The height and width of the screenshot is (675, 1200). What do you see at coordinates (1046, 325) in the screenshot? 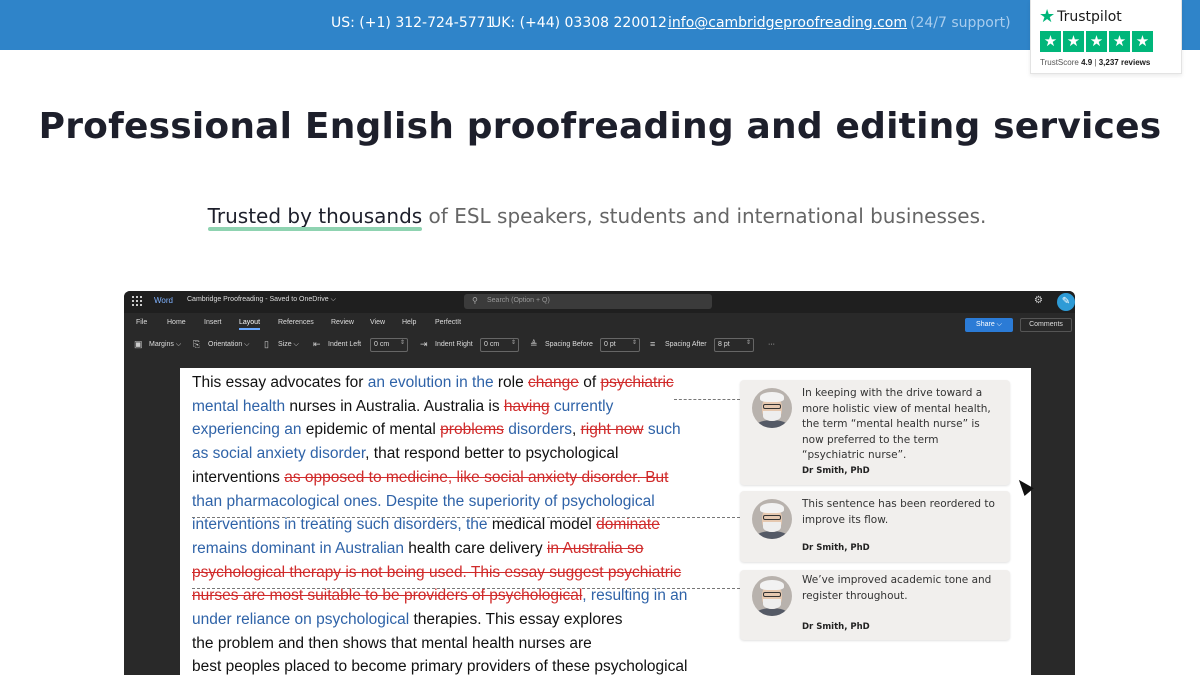
I see `comments-button: Comments` at bounding box center [1046, 325].